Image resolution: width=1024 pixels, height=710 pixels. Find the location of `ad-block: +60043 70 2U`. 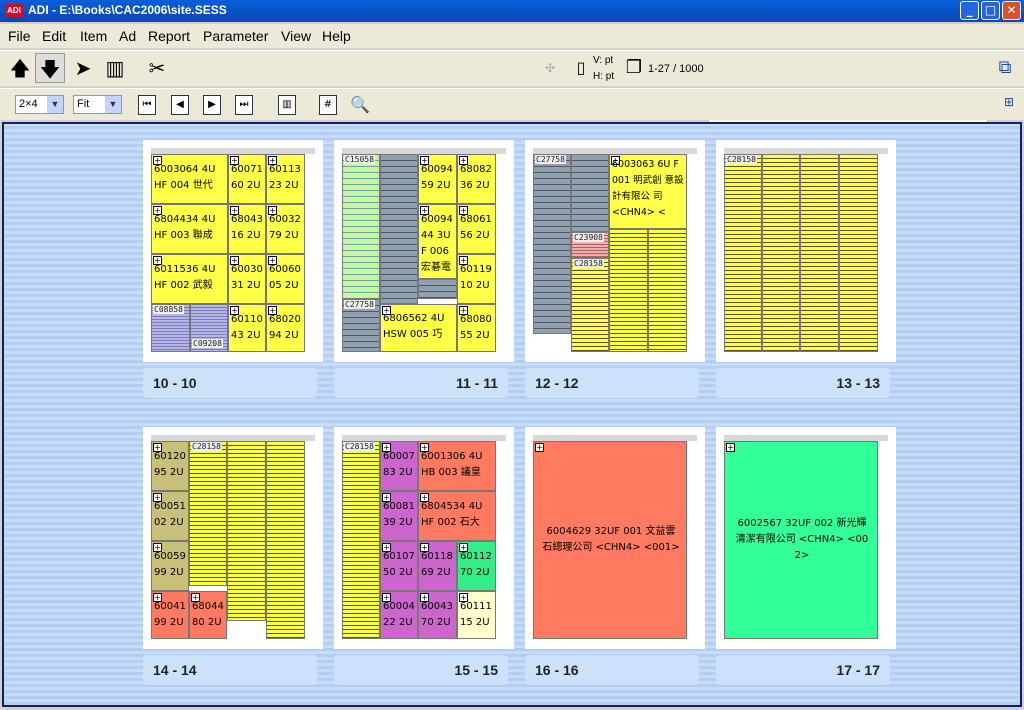

ad-block: +60043 70 2U is located at coordinates (437, 615).